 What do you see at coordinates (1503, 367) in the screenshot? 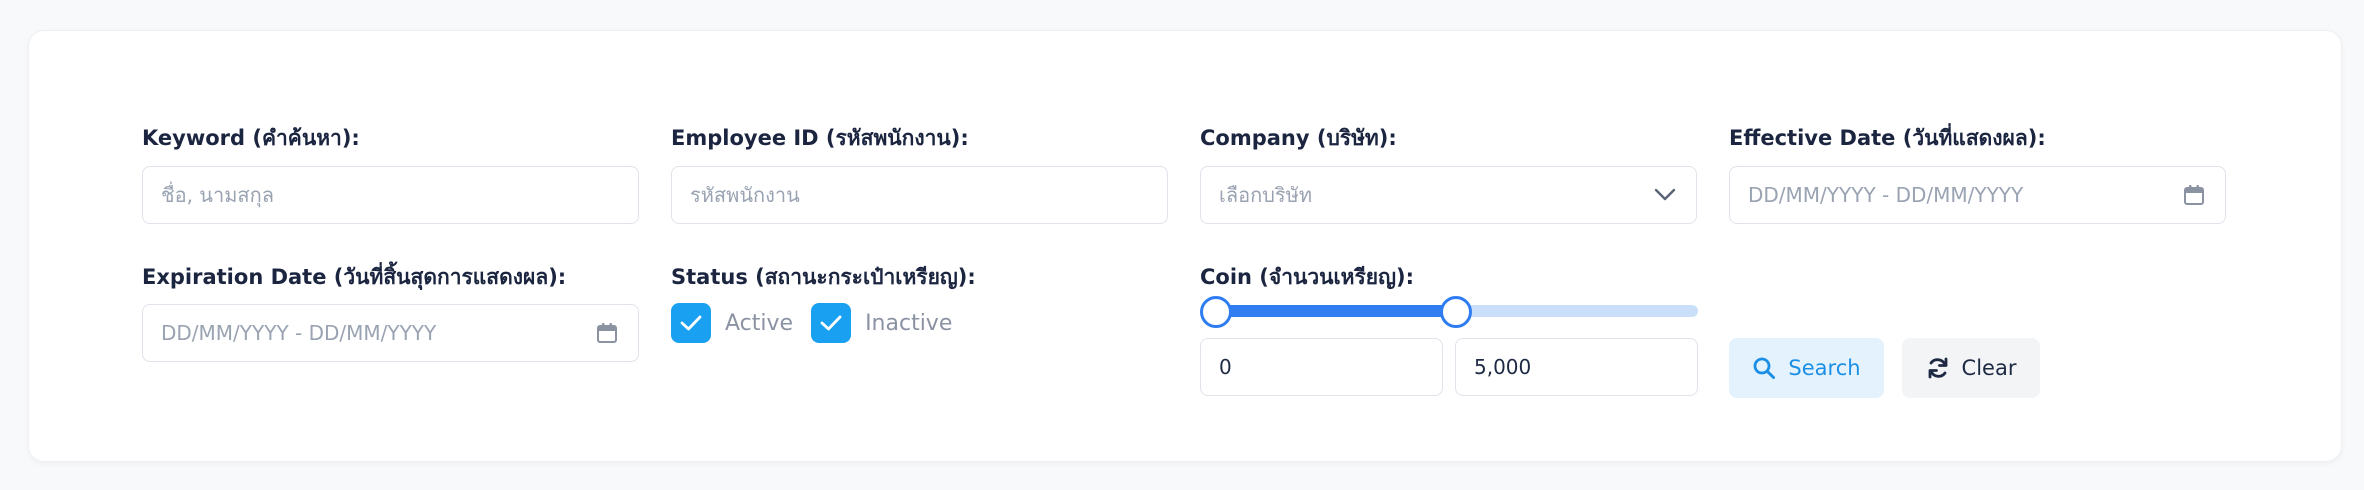
I see `coin-max-value: 5,000` at bounding box center [1503, 367].